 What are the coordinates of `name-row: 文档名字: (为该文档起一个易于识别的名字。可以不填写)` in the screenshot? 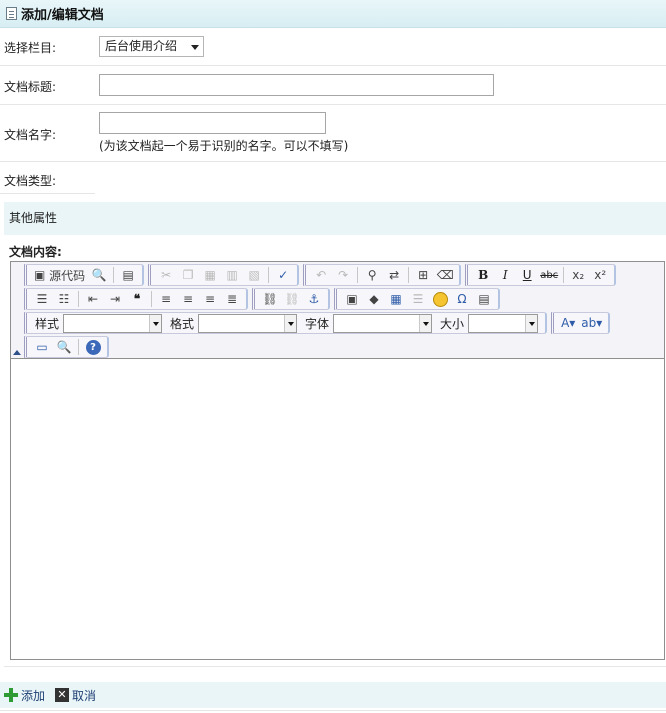 It's located at (333, 133).